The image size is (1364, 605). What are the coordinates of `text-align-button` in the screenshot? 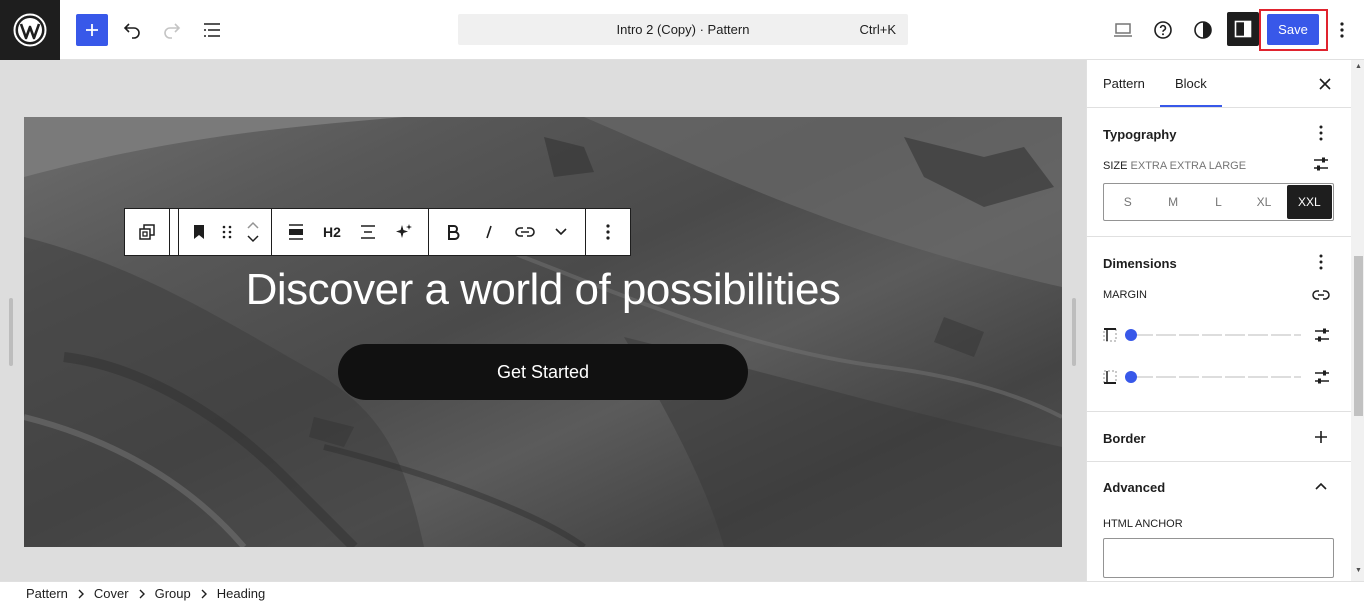 It's located at (368, 232).